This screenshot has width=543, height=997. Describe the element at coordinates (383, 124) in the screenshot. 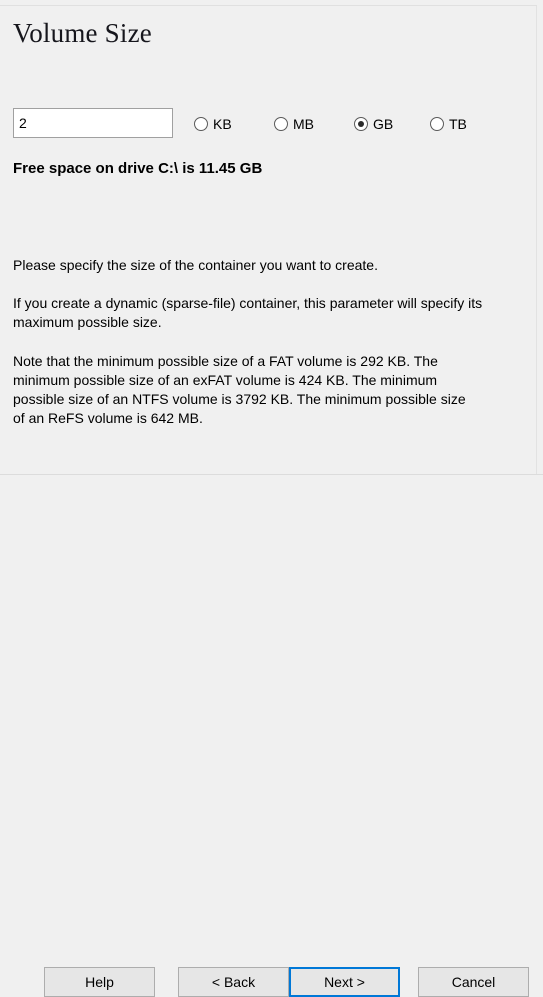

I see `unit-radio-gb-label: GB` at that location.